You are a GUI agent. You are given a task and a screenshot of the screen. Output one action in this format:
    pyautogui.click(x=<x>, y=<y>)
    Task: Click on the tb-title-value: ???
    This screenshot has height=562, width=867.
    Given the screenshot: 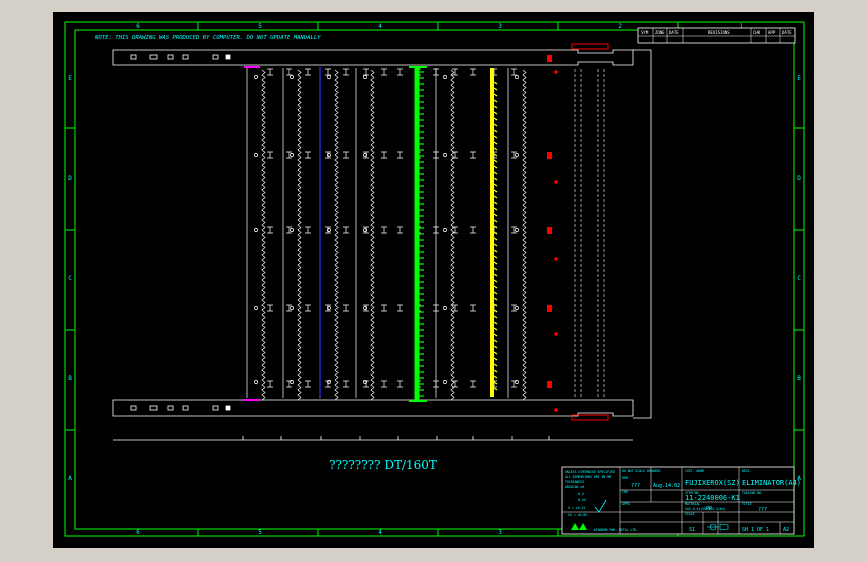 What is the action you would take?
    pyautogui.click(x=762, y=510)
    